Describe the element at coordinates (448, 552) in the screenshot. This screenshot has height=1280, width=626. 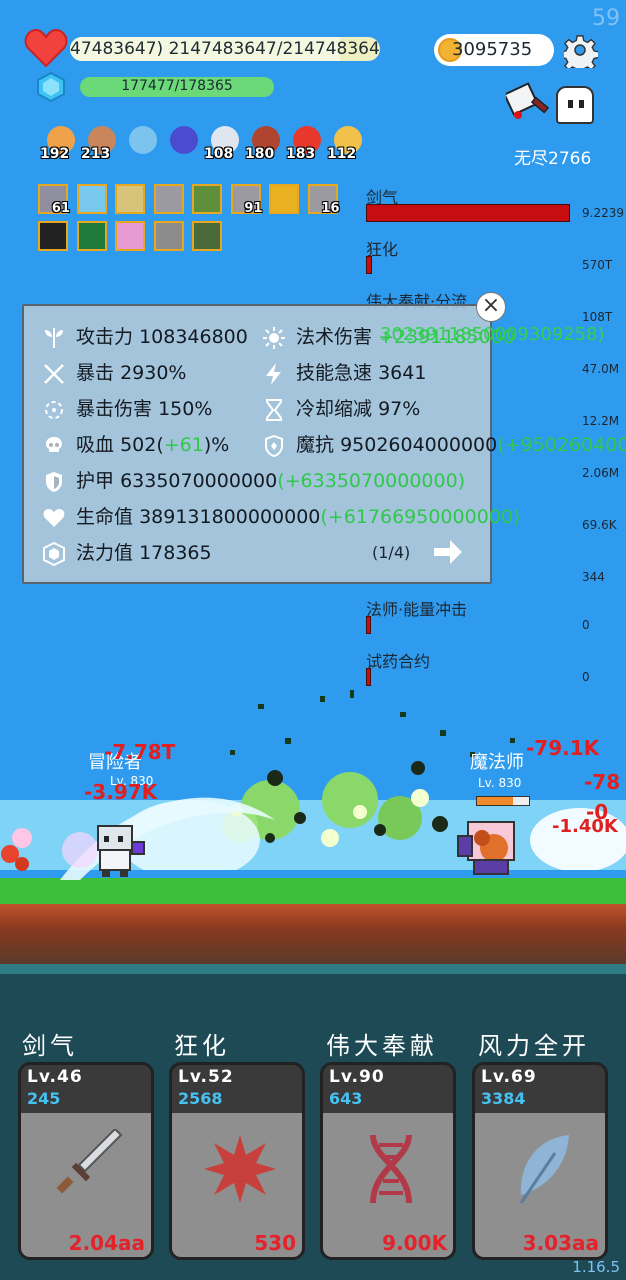
I see `next-page-arrow-icon` at that location.